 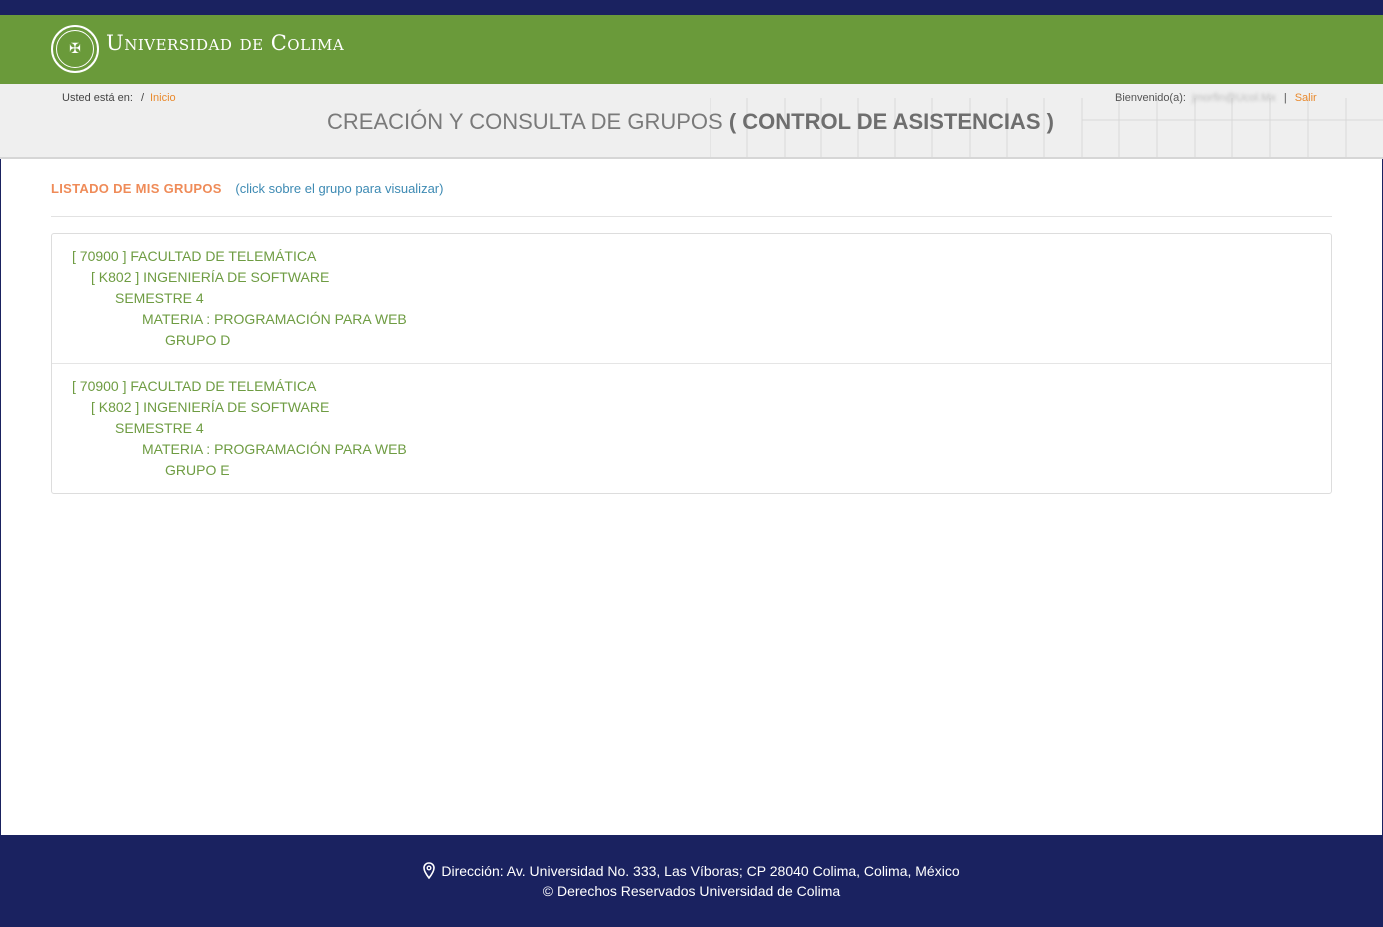 What do you see at coordinates (225, 43) in the screenshot?
I see `brand-title: Universidad de Colima` at bounding box center [225, 43].